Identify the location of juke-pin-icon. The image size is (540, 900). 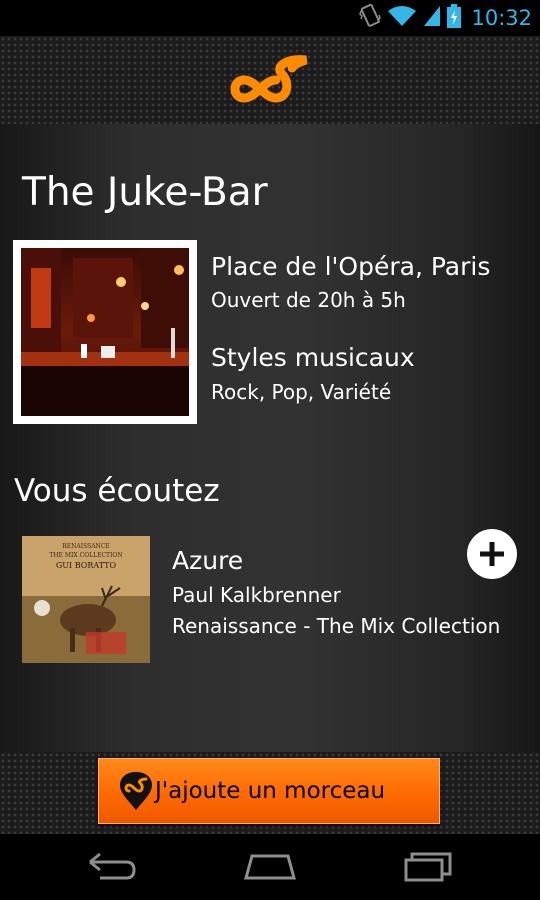
(136, 791).